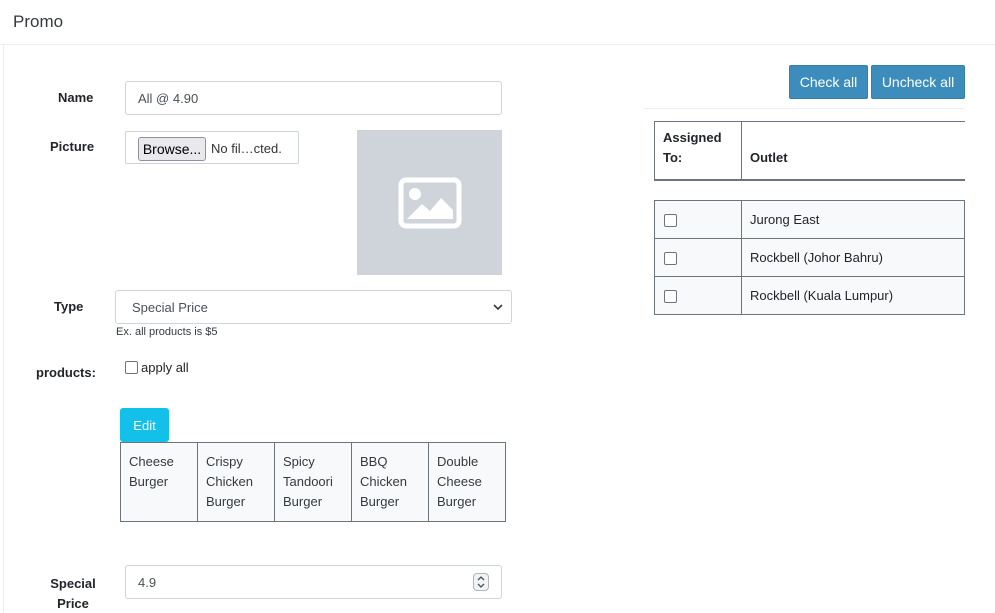 The image size is (995, 613). Describe the element at coordinates (498, 307) in the screenshot. I see `chevron-down-icon` at that location.